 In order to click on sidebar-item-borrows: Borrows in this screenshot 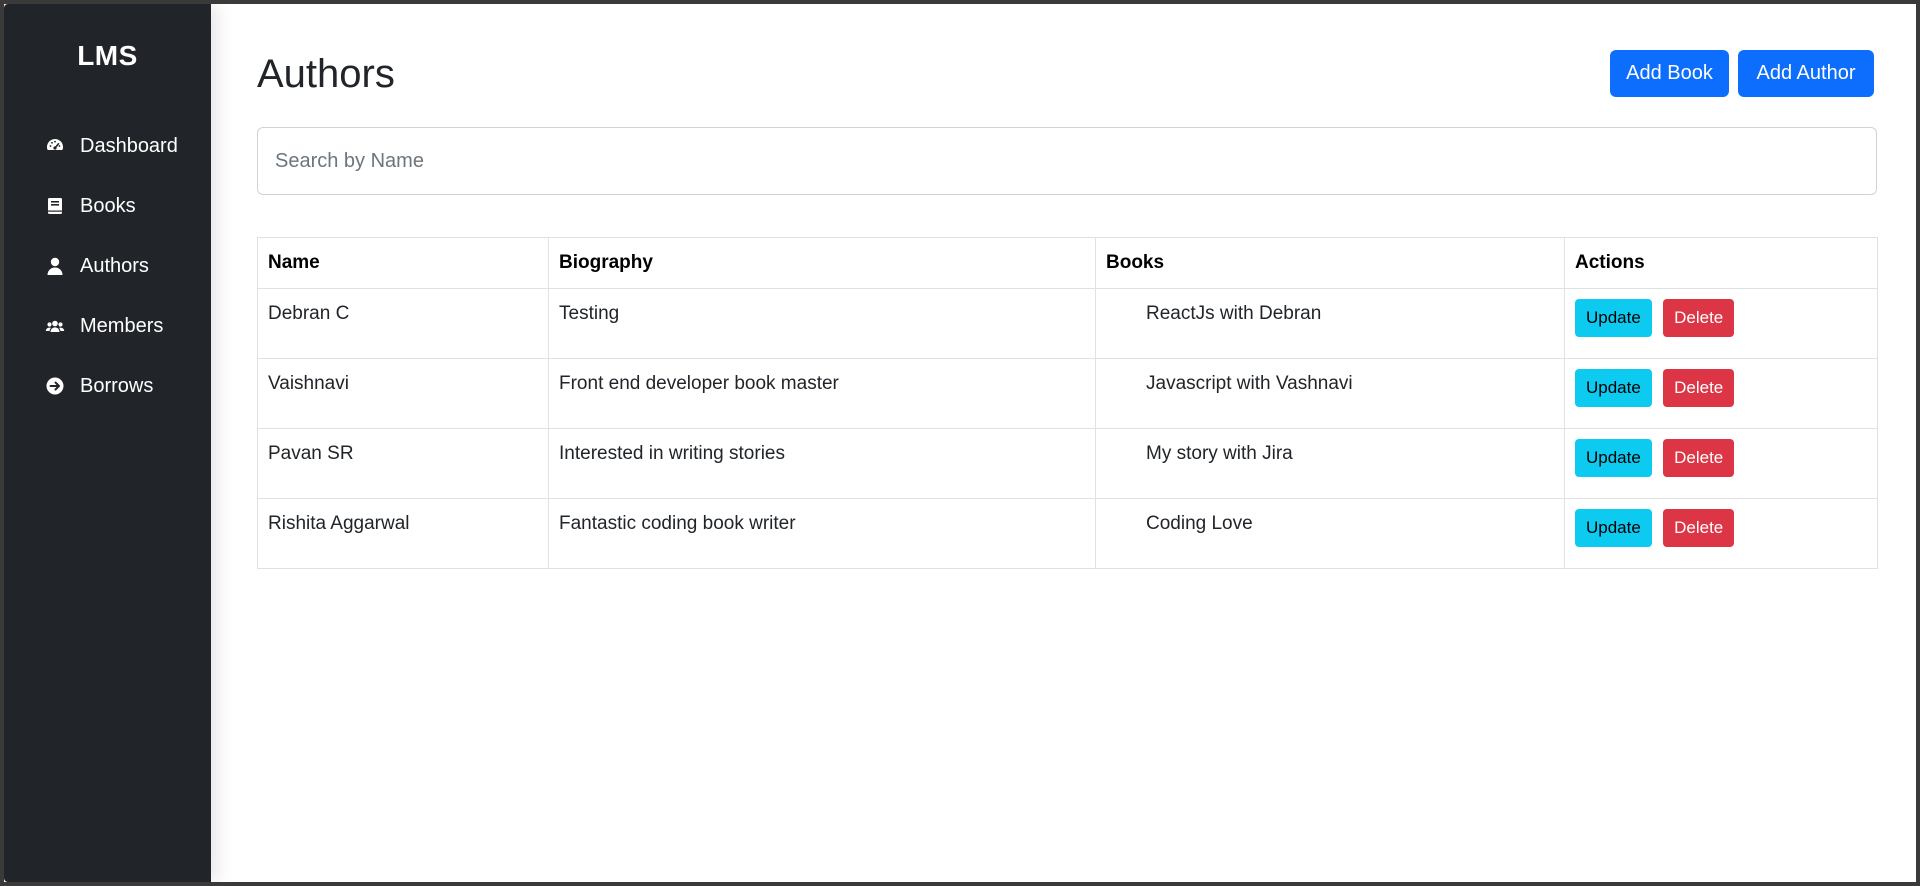, I will do `click(107, 386)`.